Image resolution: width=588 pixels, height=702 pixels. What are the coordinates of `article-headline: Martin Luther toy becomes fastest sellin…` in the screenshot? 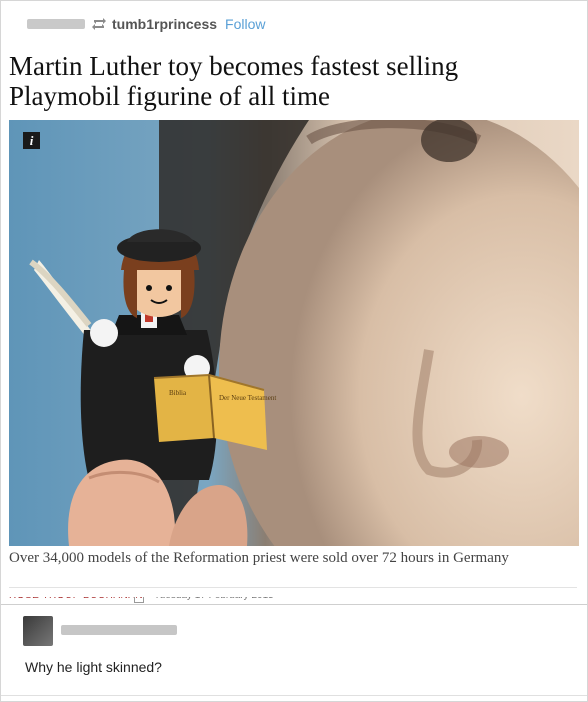 It's located at (234, 81).